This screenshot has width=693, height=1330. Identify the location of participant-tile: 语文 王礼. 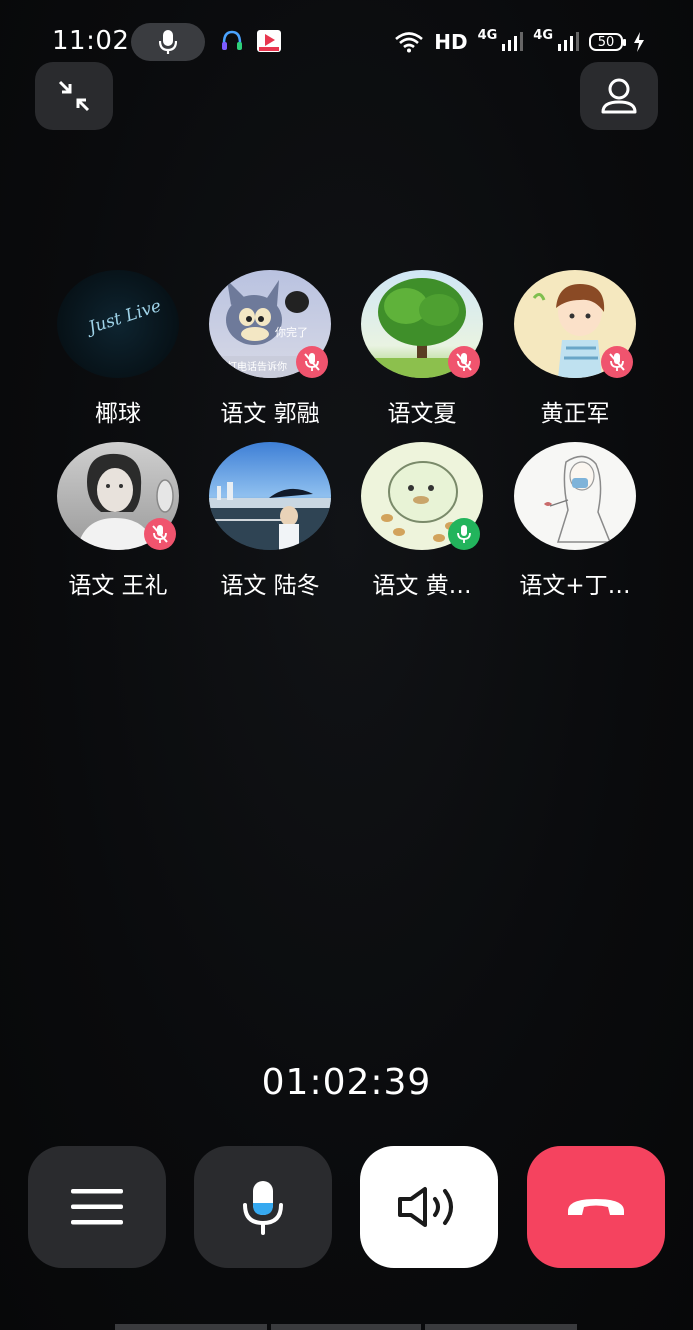
(118, 522).